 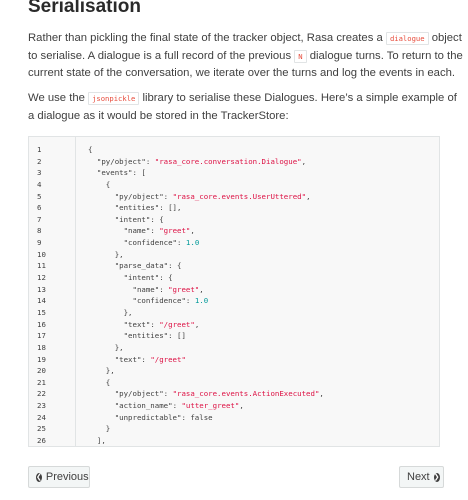 What do you see at coordinates (41, 254) in the screenshot?
I see `line-number: 10` at bounding box center [41, 254].